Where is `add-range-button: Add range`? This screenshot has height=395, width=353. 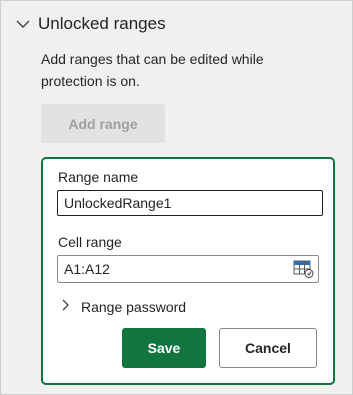
add-range-button: Add range is located at coordinates (103, 123).